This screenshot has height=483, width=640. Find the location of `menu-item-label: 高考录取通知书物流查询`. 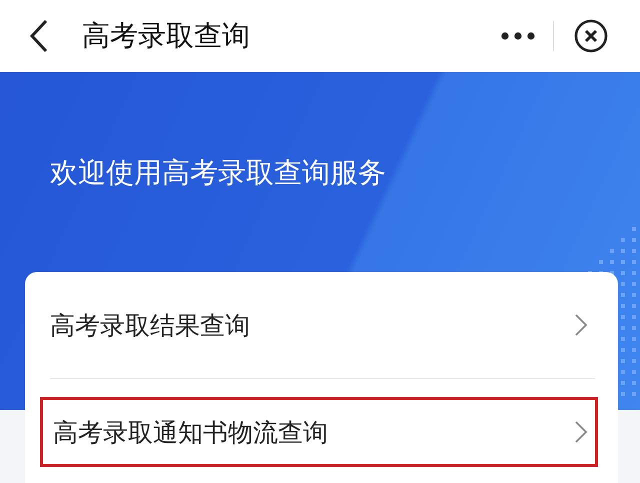

menu-item-label: 高考录取通知书物流查询 is located at coordinates (191, 432).